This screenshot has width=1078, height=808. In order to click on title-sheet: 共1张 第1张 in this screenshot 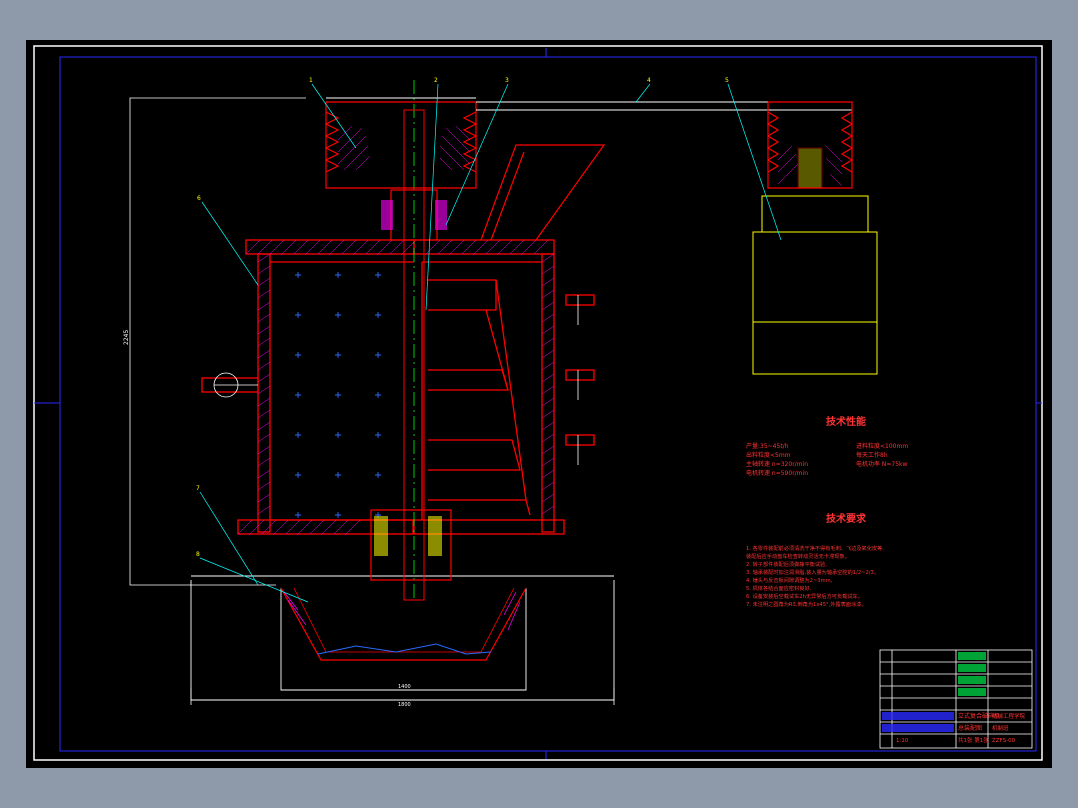, I will do `click(973, 740)`.